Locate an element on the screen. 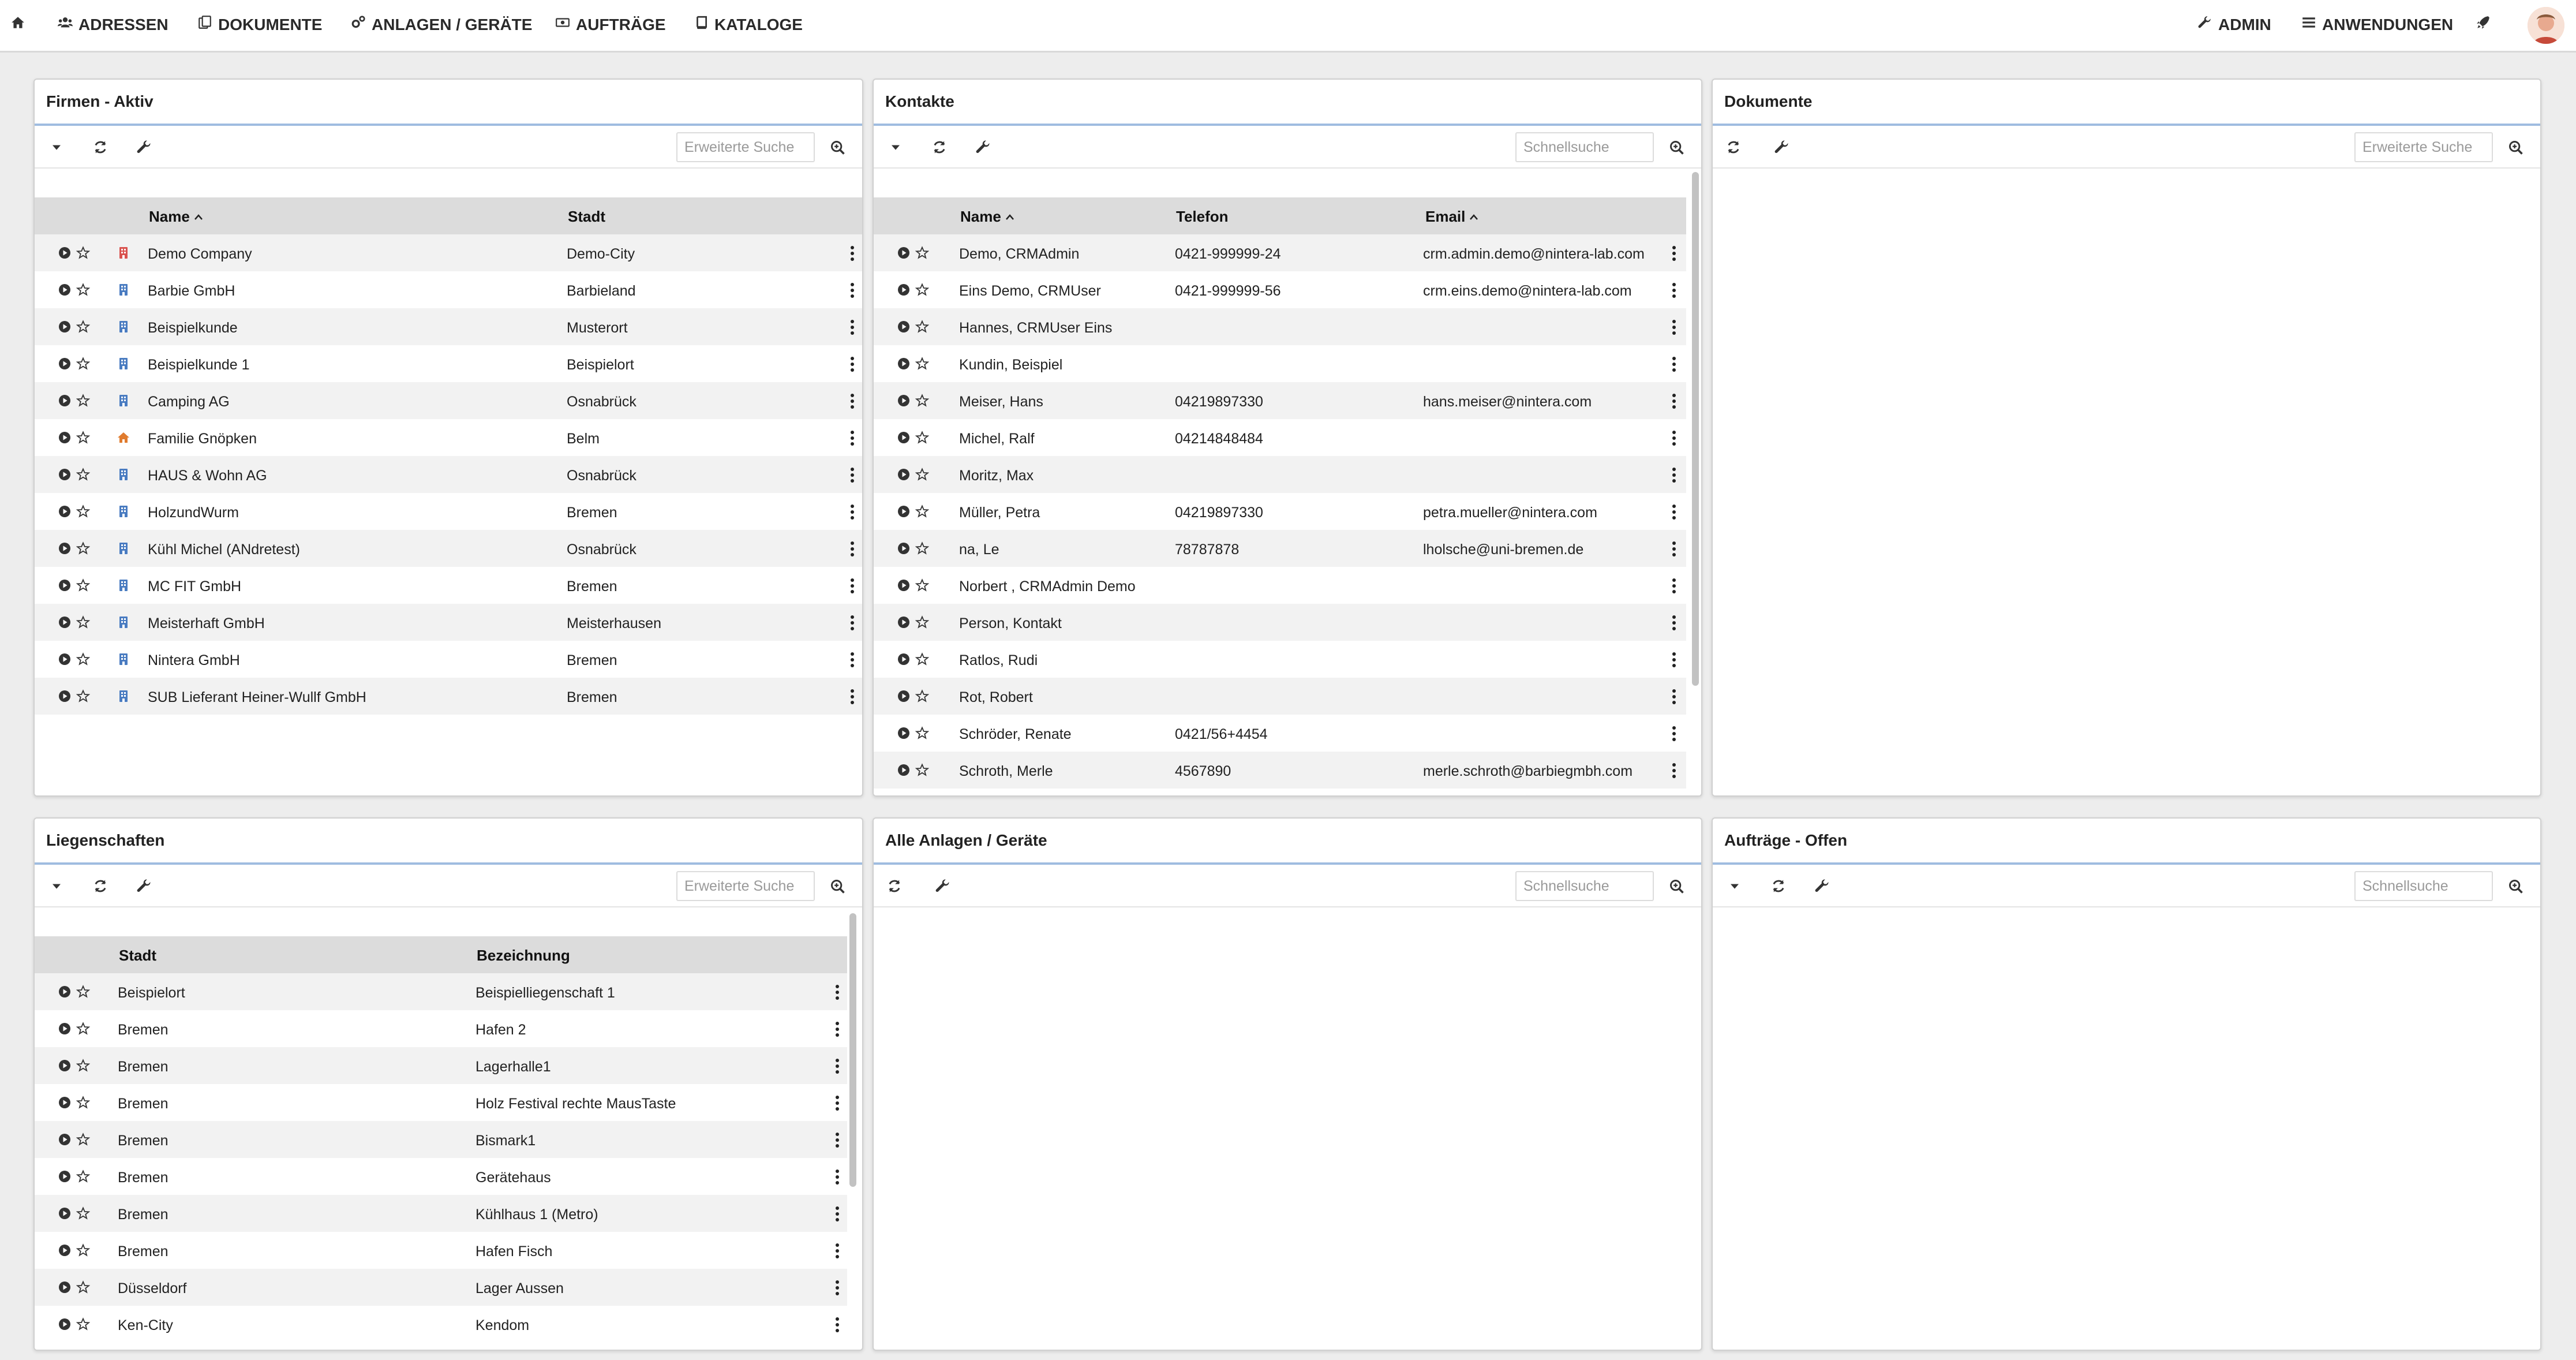 The image size is (2576, 1360). table-row: Beispielkunde 1 Beispielort is located at coordinates (449, 363).